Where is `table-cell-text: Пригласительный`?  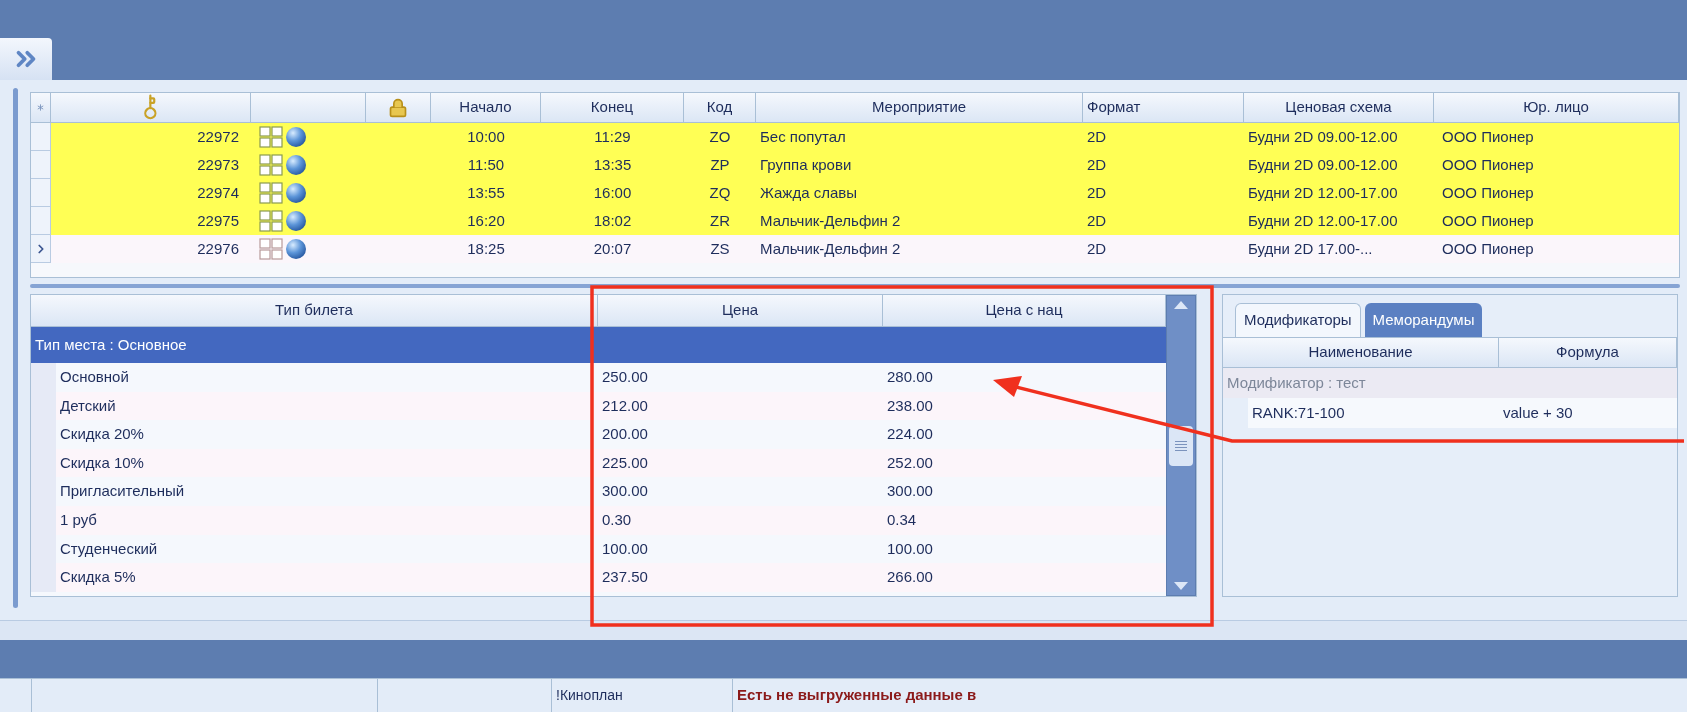
table-cell-text: Пригласительный is located at coordinates (122, 491).